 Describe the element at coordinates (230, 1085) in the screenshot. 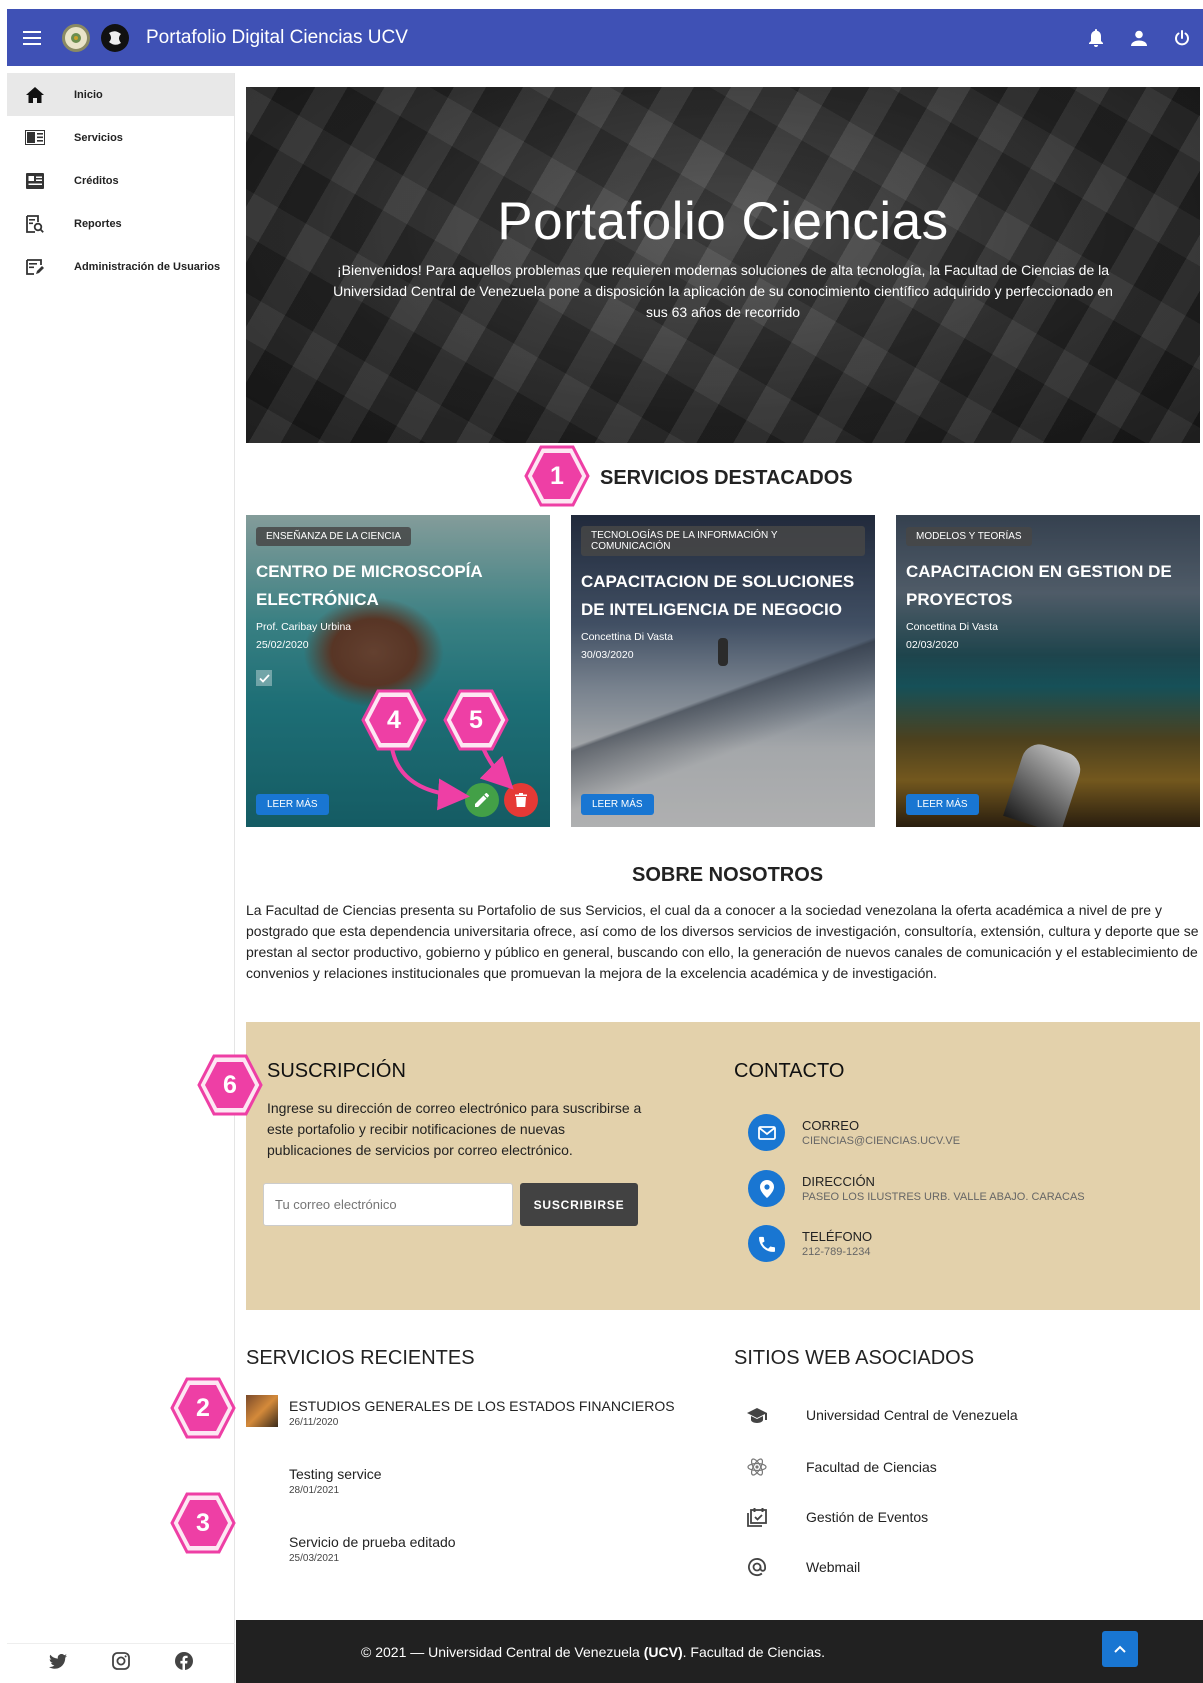

I see `annotation-marker: 6` at that location.